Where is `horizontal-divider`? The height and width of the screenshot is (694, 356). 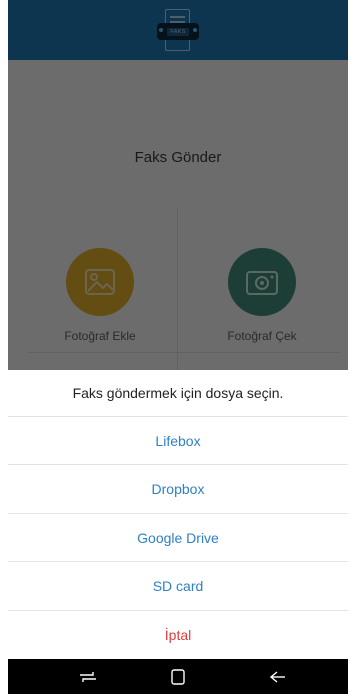 horizontal-divider is located at coordinates (184, 352).